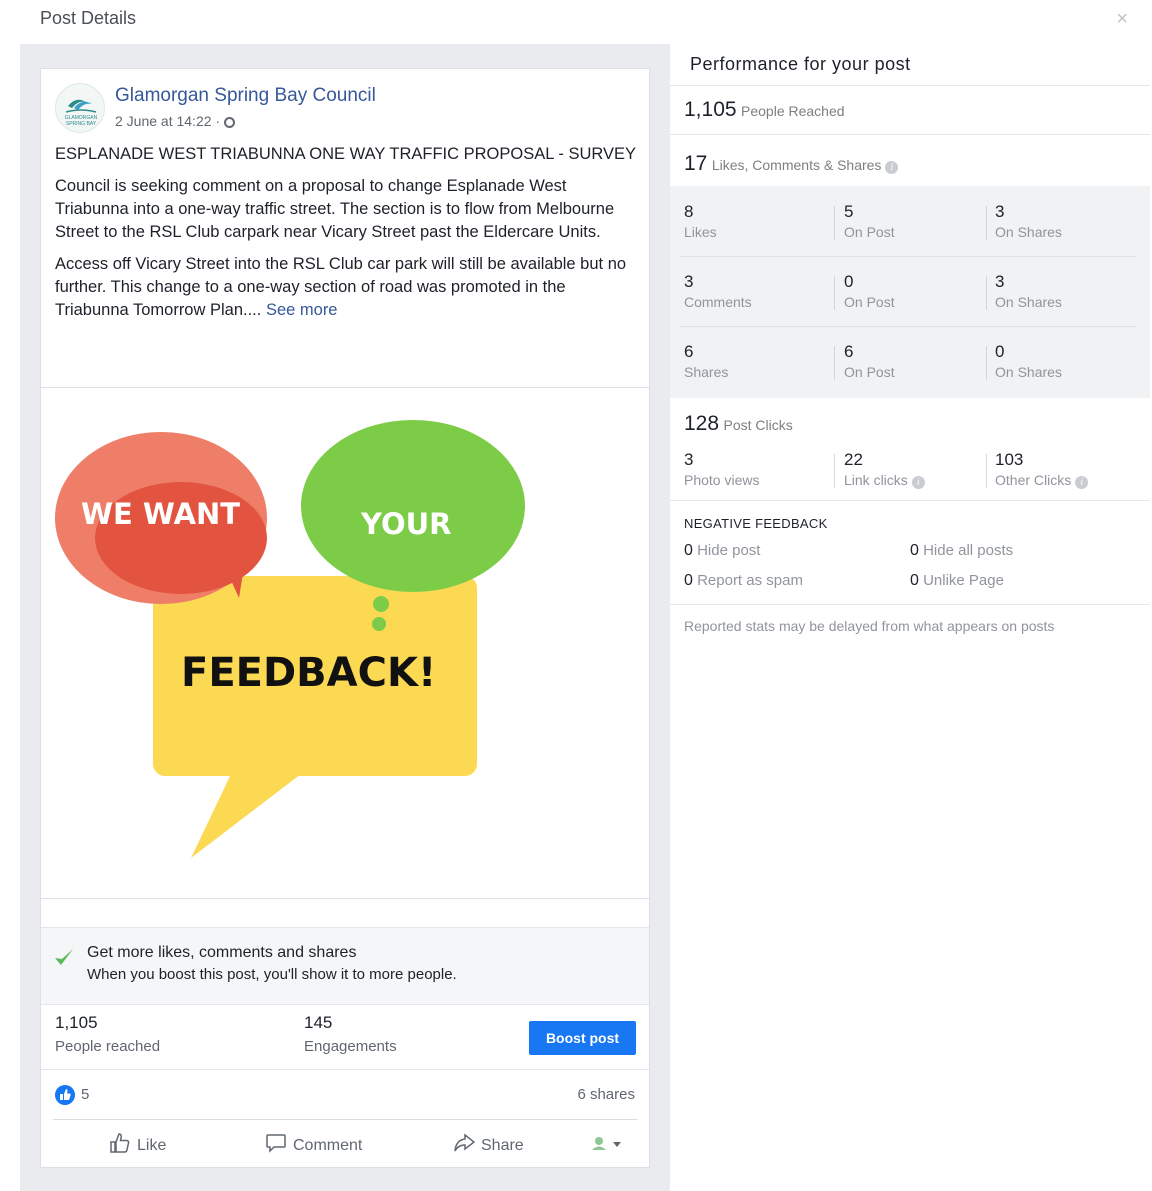  What do you see at coordinates (318, 1022) in the screenshot?
I see `engagements-value: 145` at bounding box center [318, 1022].